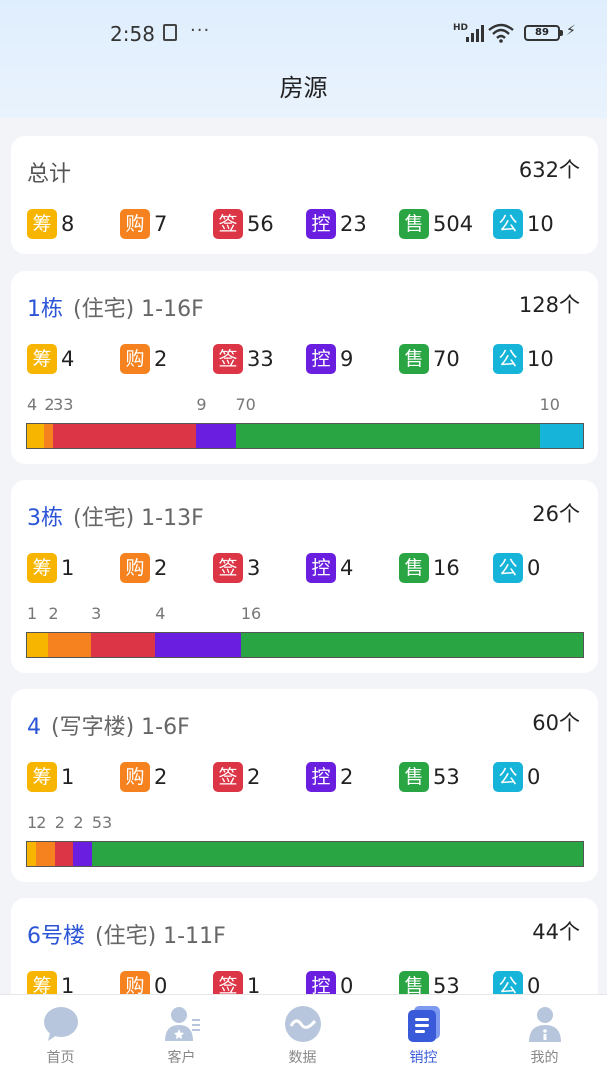  I want to click on stat-item: 售 16, so click(429, 568).